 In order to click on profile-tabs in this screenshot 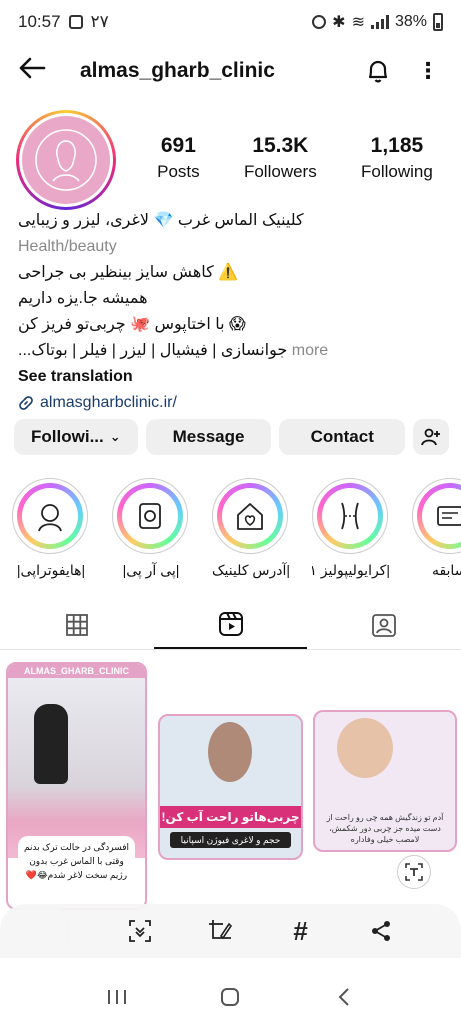, I will do `click(230, 625)`.